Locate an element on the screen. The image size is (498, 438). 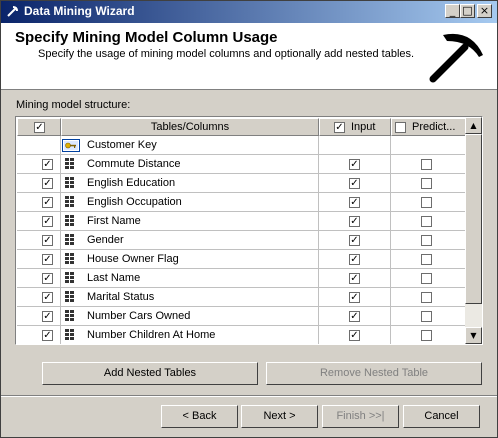
table-row: ✓ Marital Status ✓ is located at coordinates (241, 297).